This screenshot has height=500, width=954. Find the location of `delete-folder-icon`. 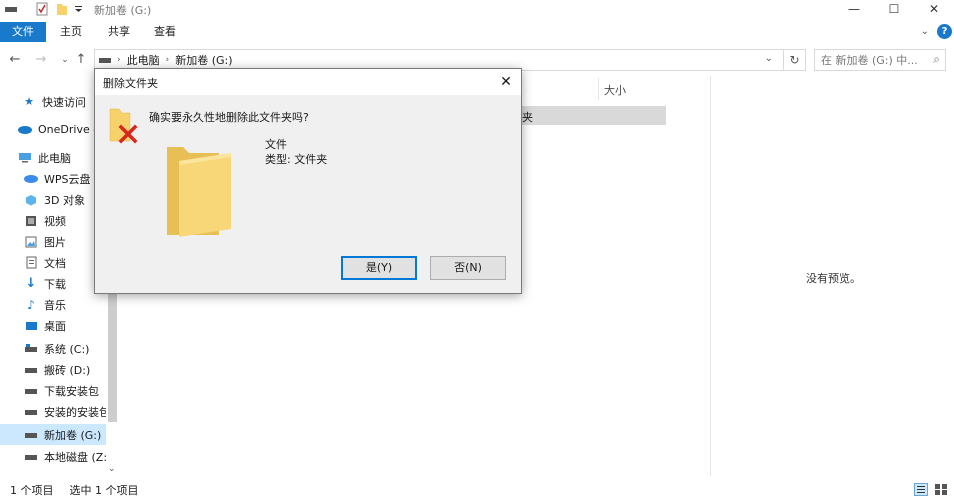

delete-folder-icon is located at coordinates (125, 127).